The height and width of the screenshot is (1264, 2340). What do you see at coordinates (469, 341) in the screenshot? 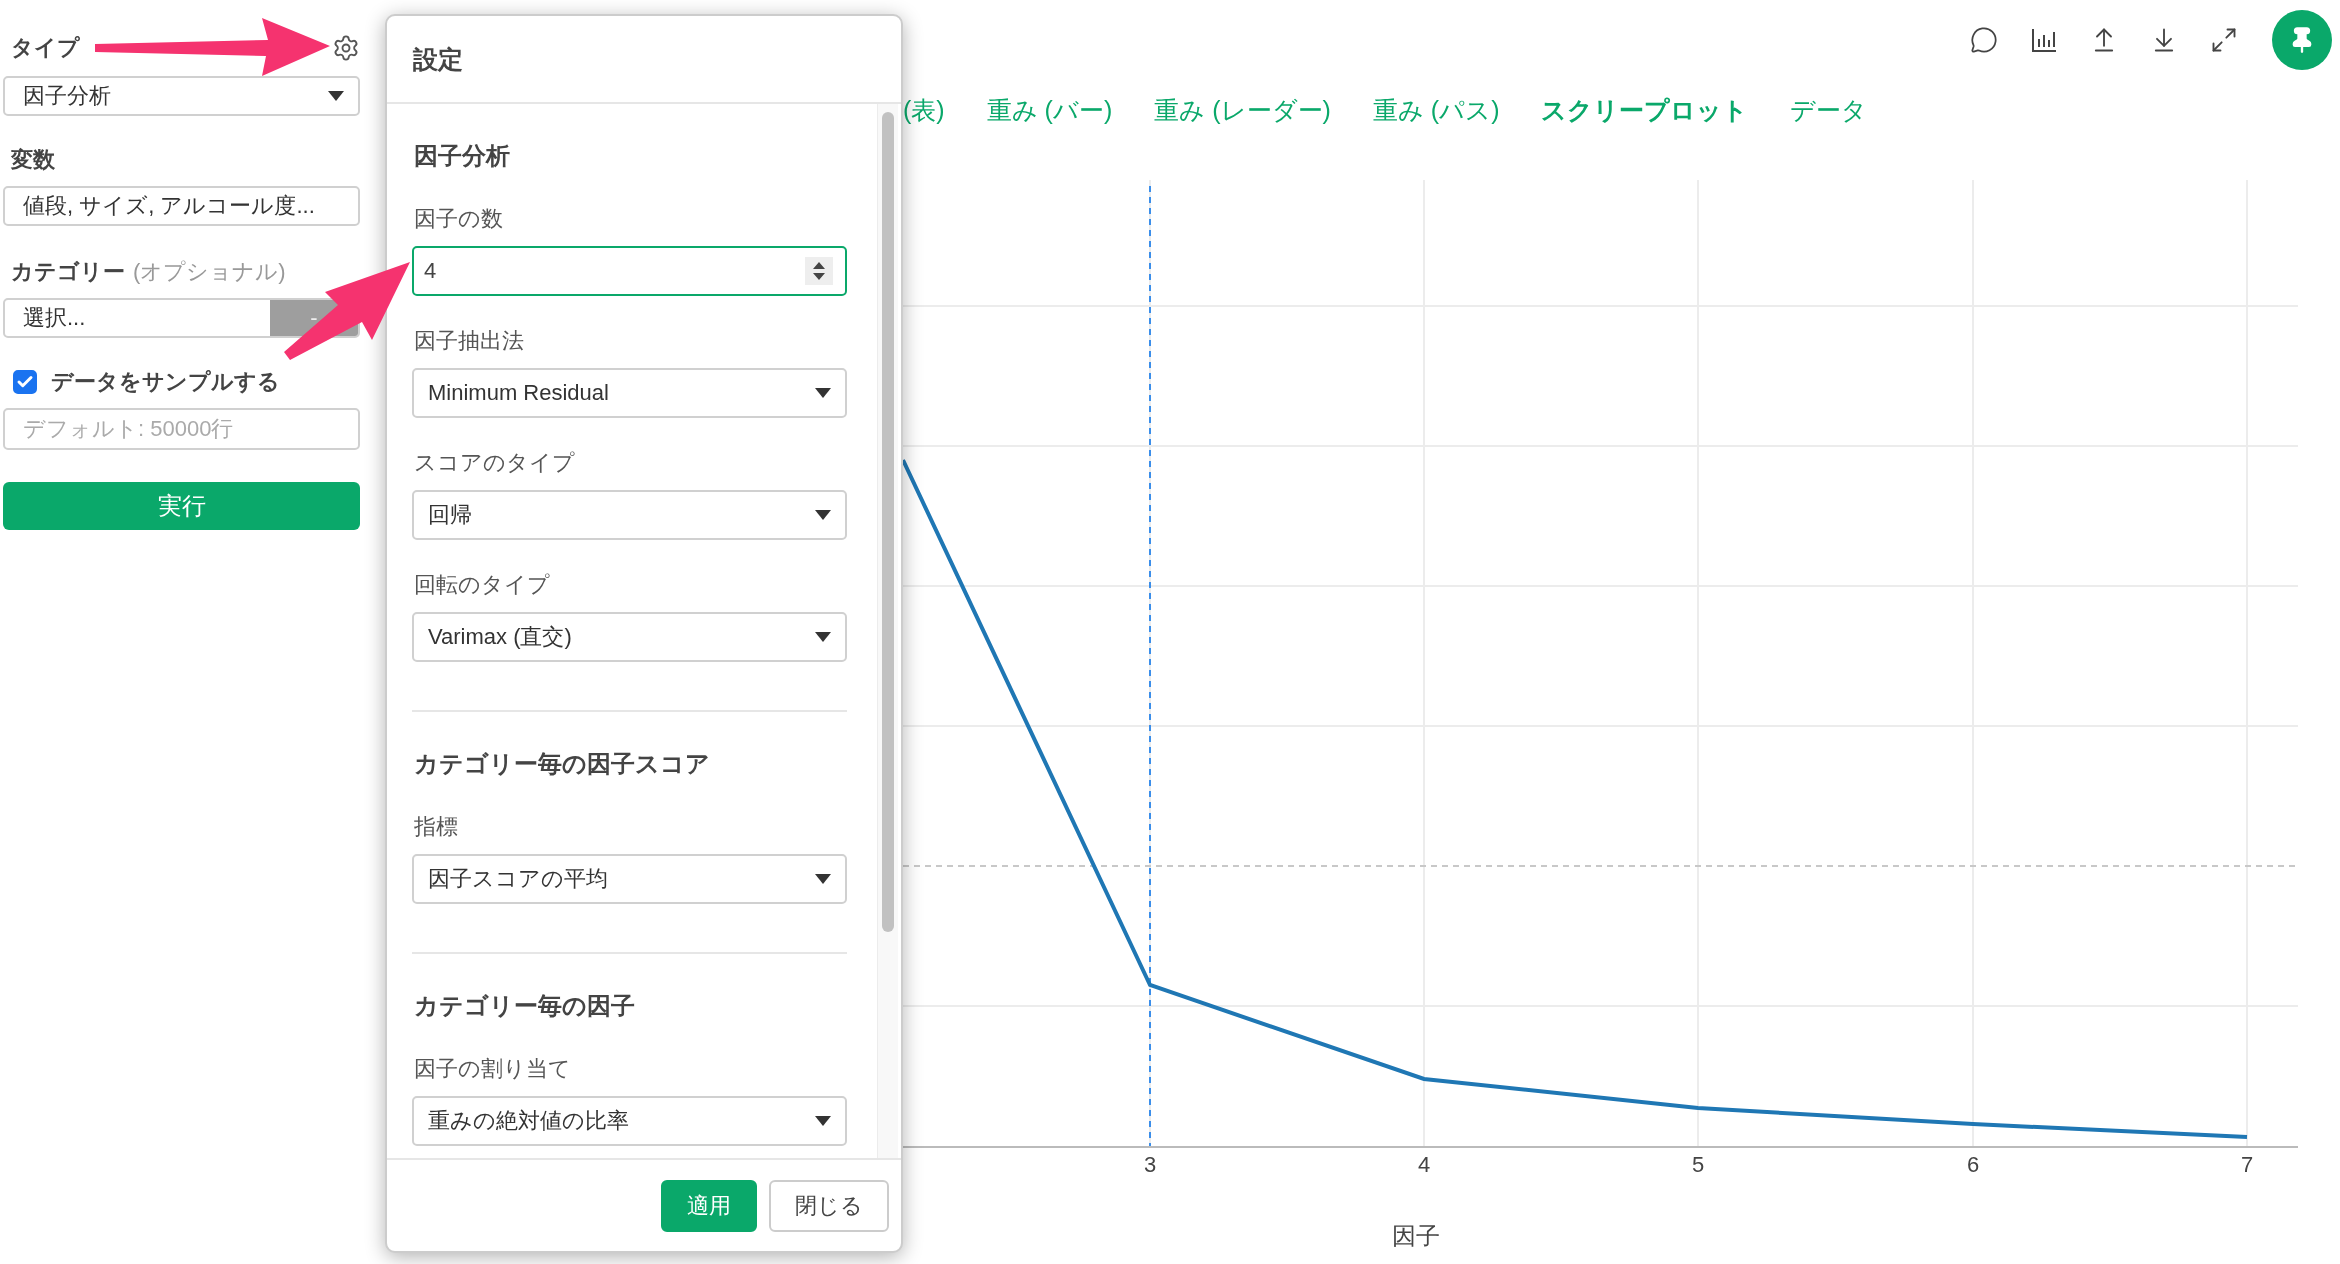
I see `field-label: 因子抽出法` at bounding box center [469, 341].